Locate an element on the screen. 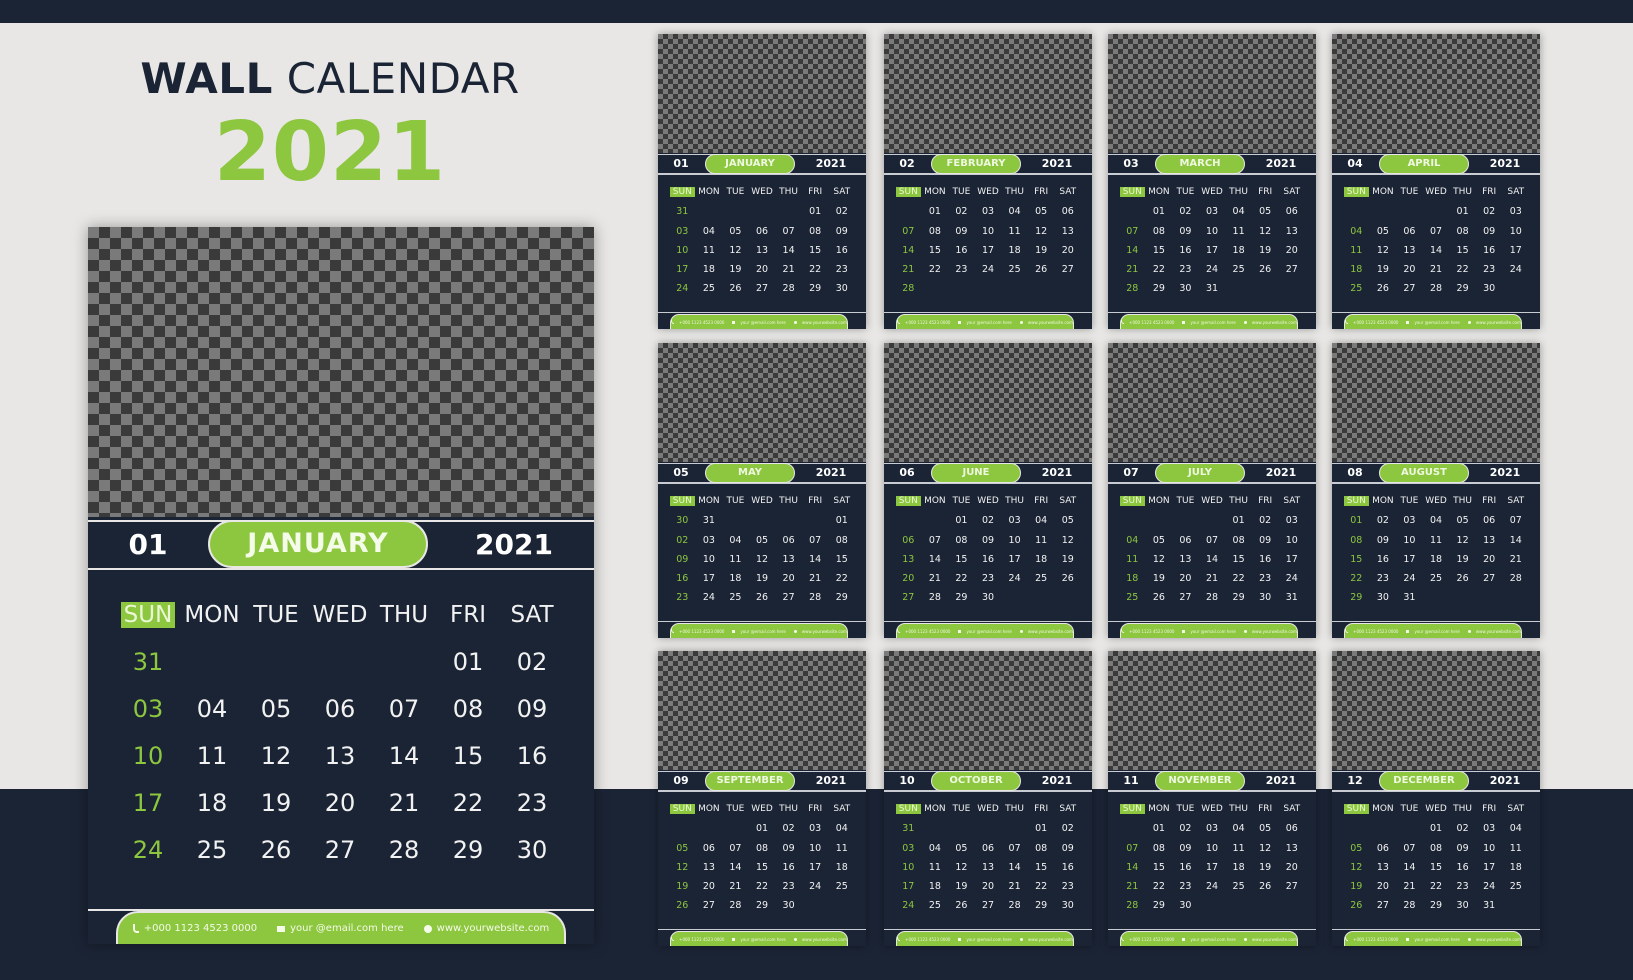 The width and height of the screenshot is (1633, 980). day-cell: 02 is located at coordinates (1067, 828).